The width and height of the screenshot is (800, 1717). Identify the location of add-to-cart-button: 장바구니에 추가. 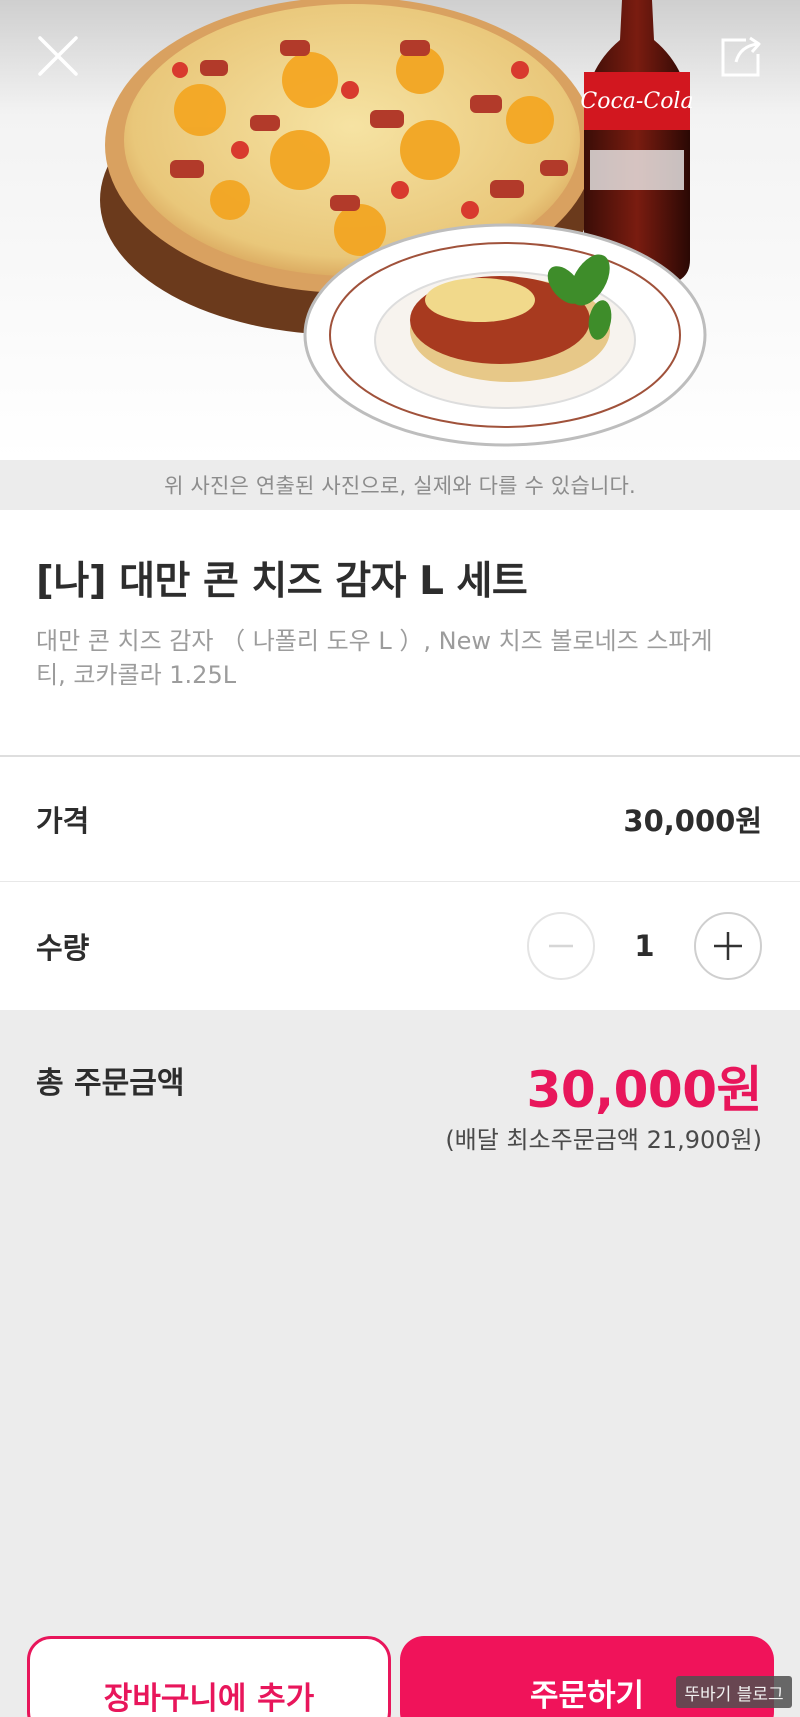
(209, 1676).